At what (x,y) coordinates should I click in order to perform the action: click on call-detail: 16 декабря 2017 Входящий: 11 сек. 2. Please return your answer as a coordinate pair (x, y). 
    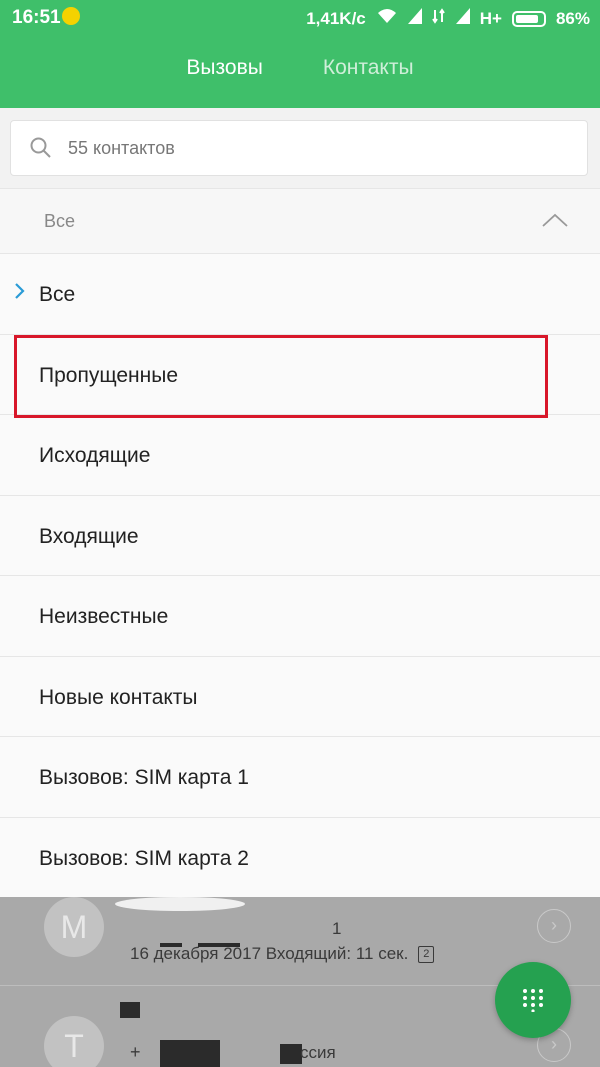
    Looking at the image, I should click on (282, 954).